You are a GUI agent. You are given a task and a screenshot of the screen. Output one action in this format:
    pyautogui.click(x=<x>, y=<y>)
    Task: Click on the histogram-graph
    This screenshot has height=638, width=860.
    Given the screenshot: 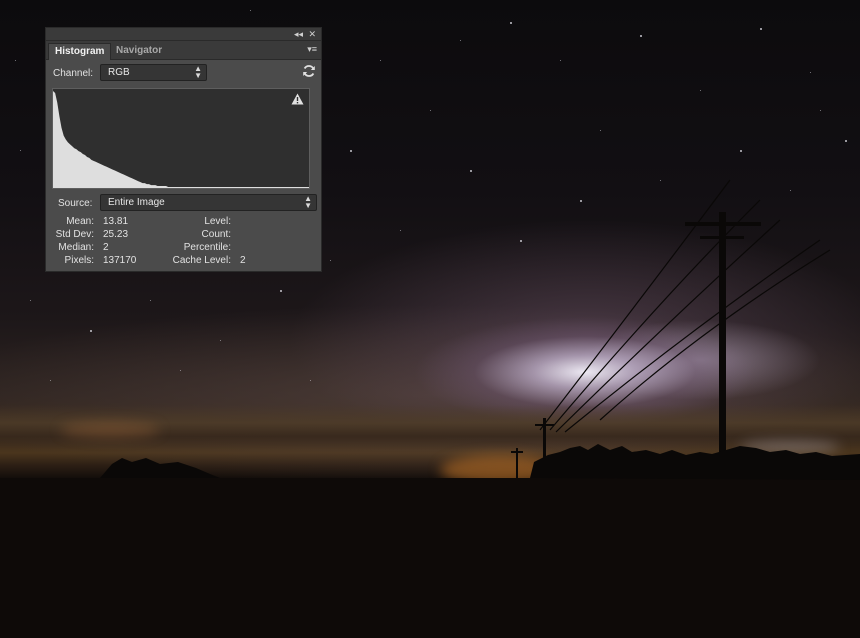 What is the action you would take?
    pyautogui.click(x=181, y=138)
    